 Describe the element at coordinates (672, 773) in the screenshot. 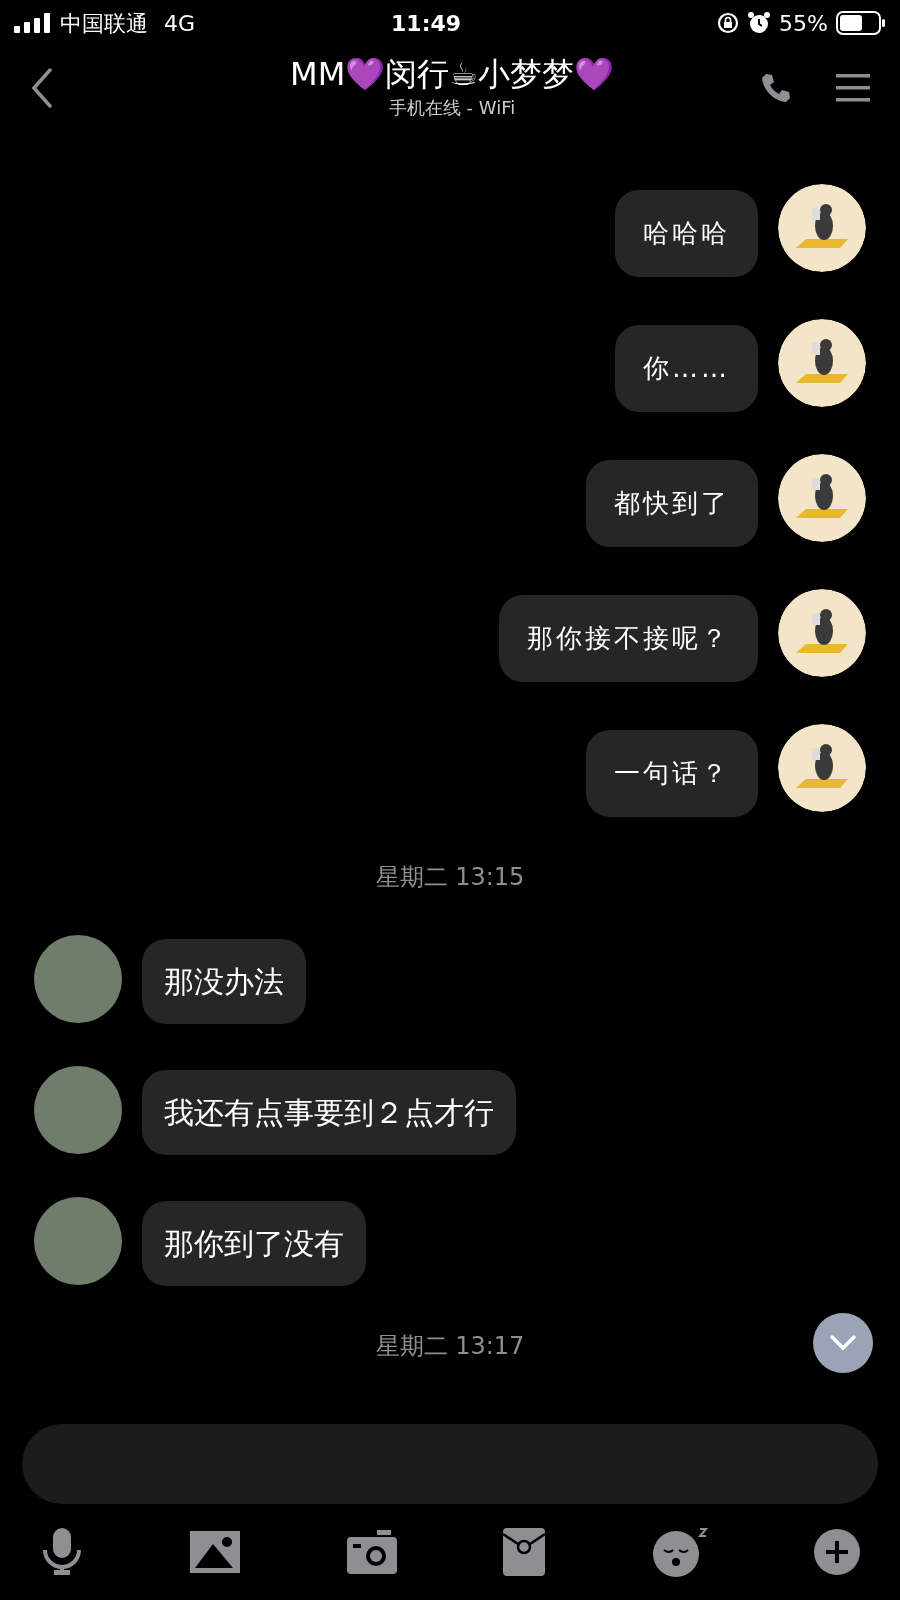

I see `message-bubble: 一句话？` at that location.